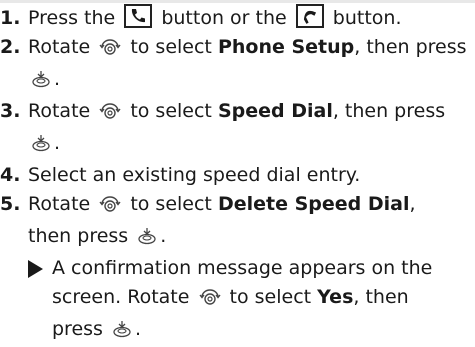 The height and width of the screenshot is (347, 475). I want to click on result-text: A confirmation message appears on the, so click(242, 268).